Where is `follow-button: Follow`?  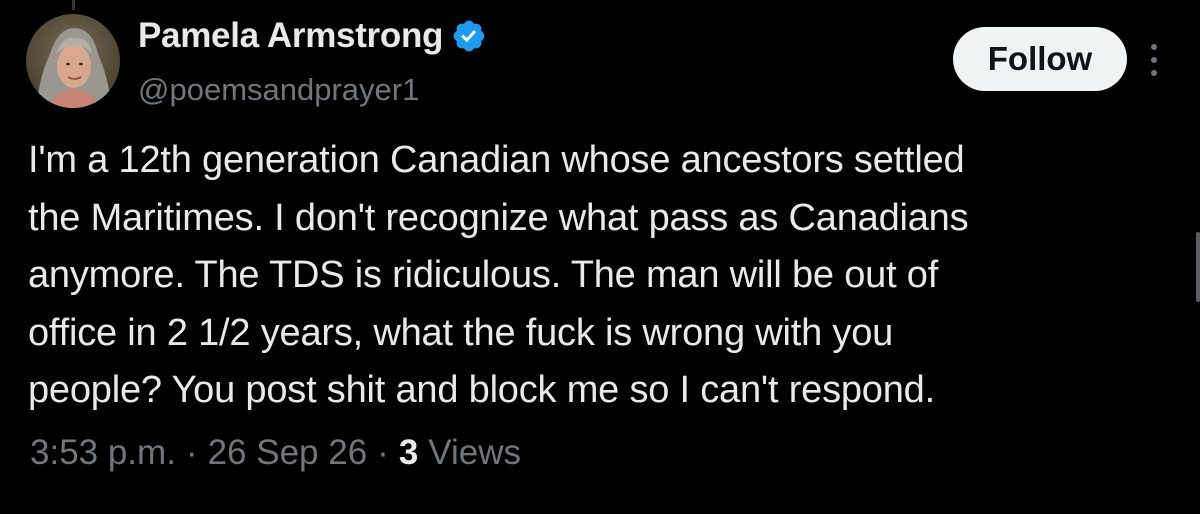
follow-button: Follow is located at coordinates (1040, 59).